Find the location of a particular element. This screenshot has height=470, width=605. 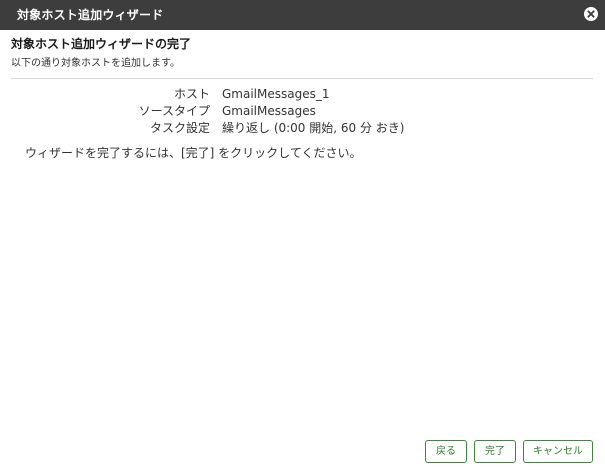

summary-row-source-type: ソースタイプ GmailMessages is located at coordinates (302, 111).